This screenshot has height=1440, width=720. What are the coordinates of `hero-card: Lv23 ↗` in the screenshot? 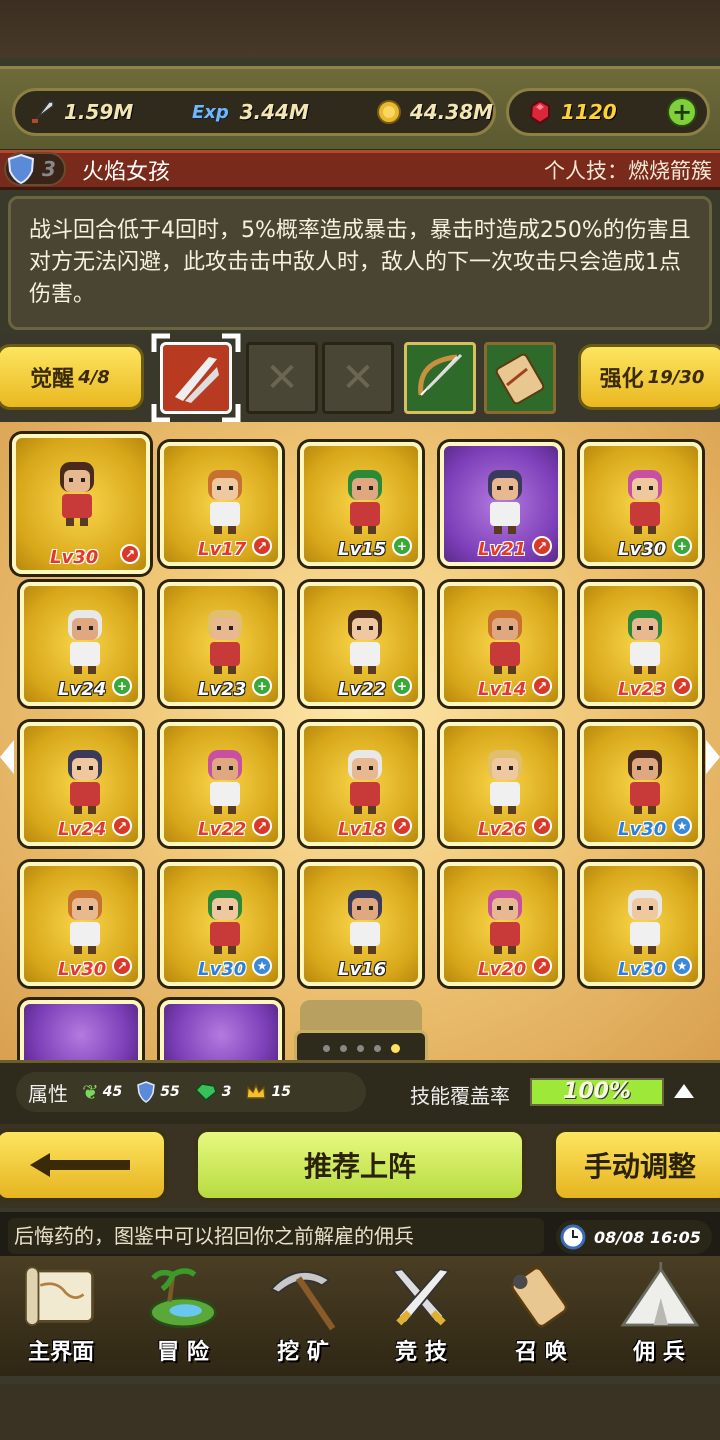 It's located at (641, 644).